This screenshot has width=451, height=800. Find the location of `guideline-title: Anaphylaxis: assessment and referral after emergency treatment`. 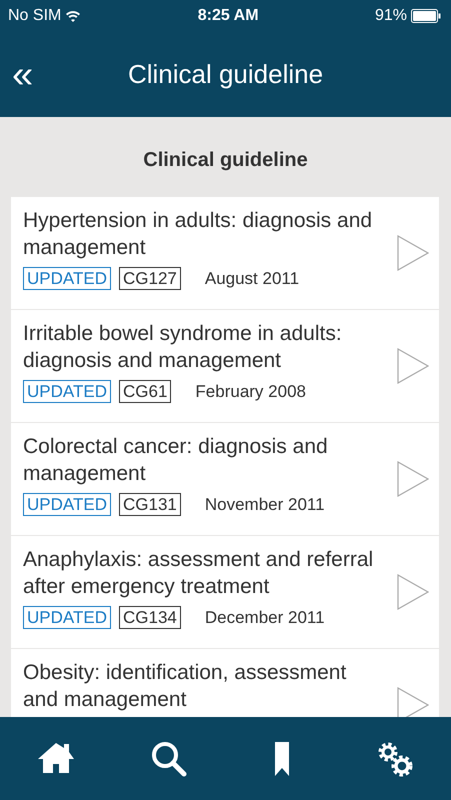

guideline-title: Anaphylaxis: assessment and referral after emergency treatment is located at coordinates (198, 573).